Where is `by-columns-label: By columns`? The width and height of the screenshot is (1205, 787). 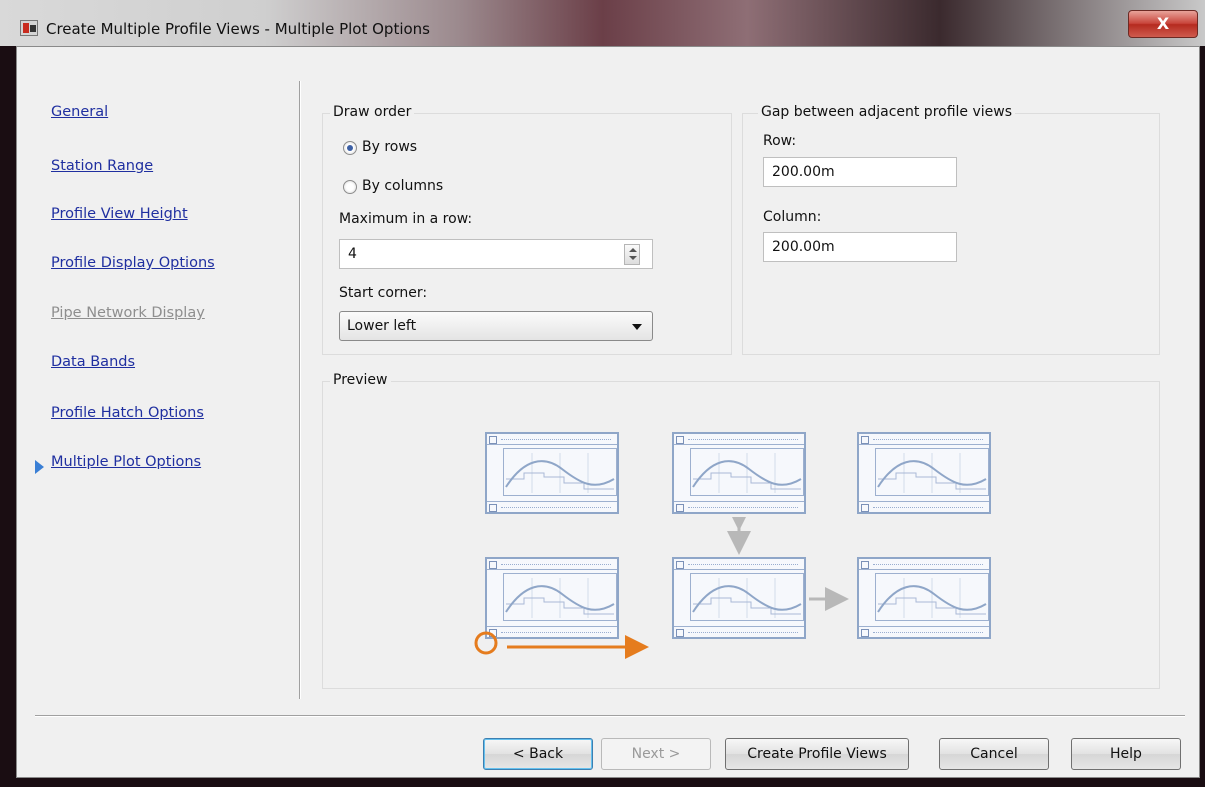 by-columns-label: By columns is located at coordinates (402, 186).